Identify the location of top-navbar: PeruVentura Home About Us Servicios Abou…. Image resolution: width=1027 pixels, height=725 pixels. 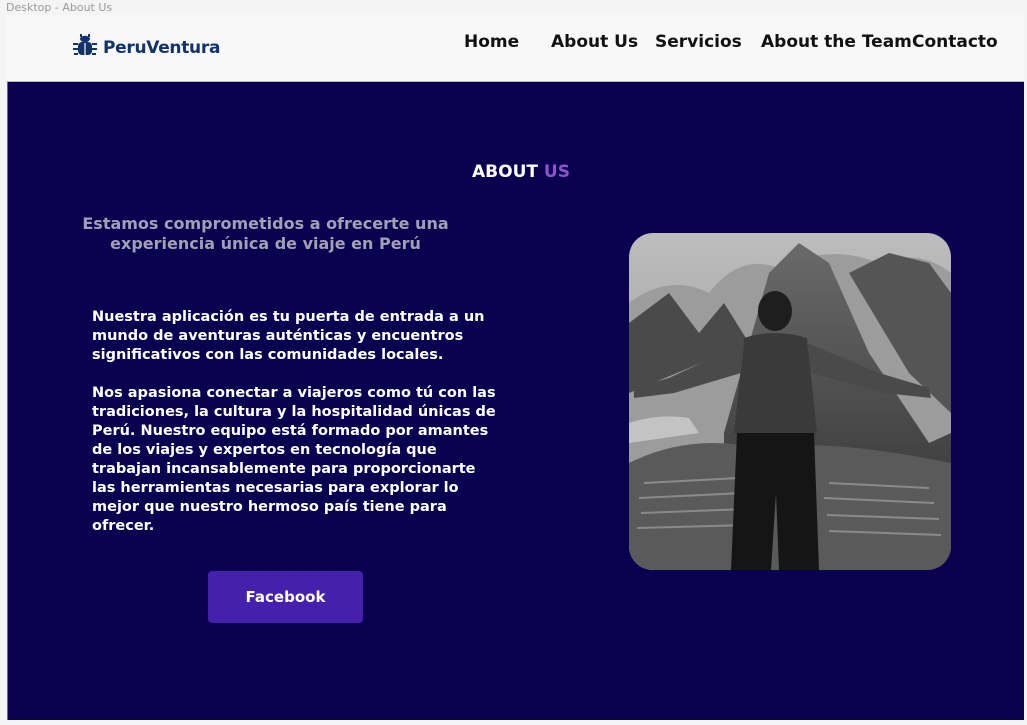
(515, 48).